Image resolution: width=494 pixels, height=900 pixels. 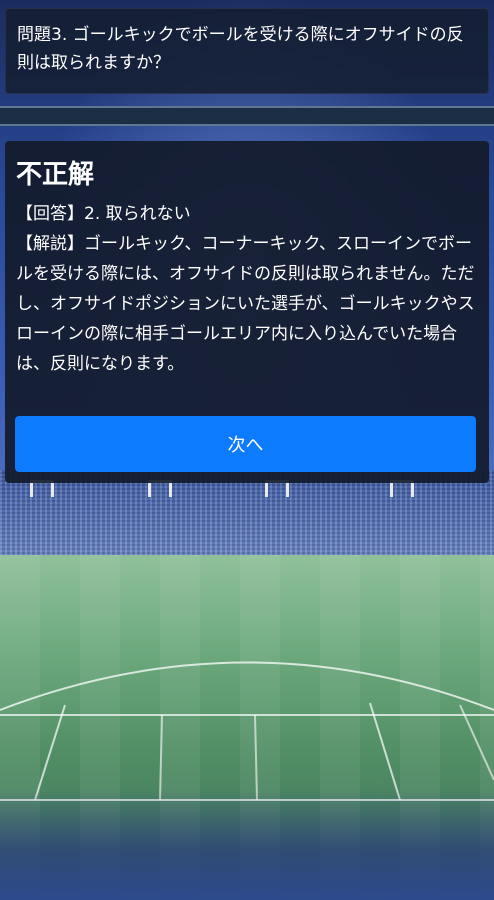 I want to click on divider-bar, so click(x=247, y=116).